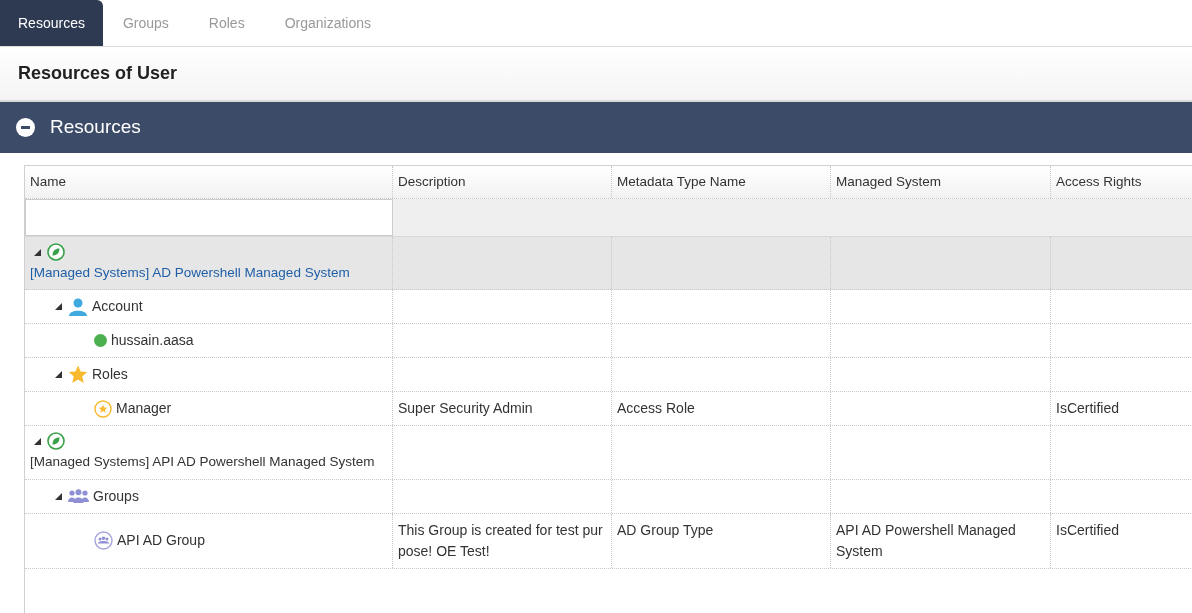  I want to click on star-badge-icon, so click(103, 408).